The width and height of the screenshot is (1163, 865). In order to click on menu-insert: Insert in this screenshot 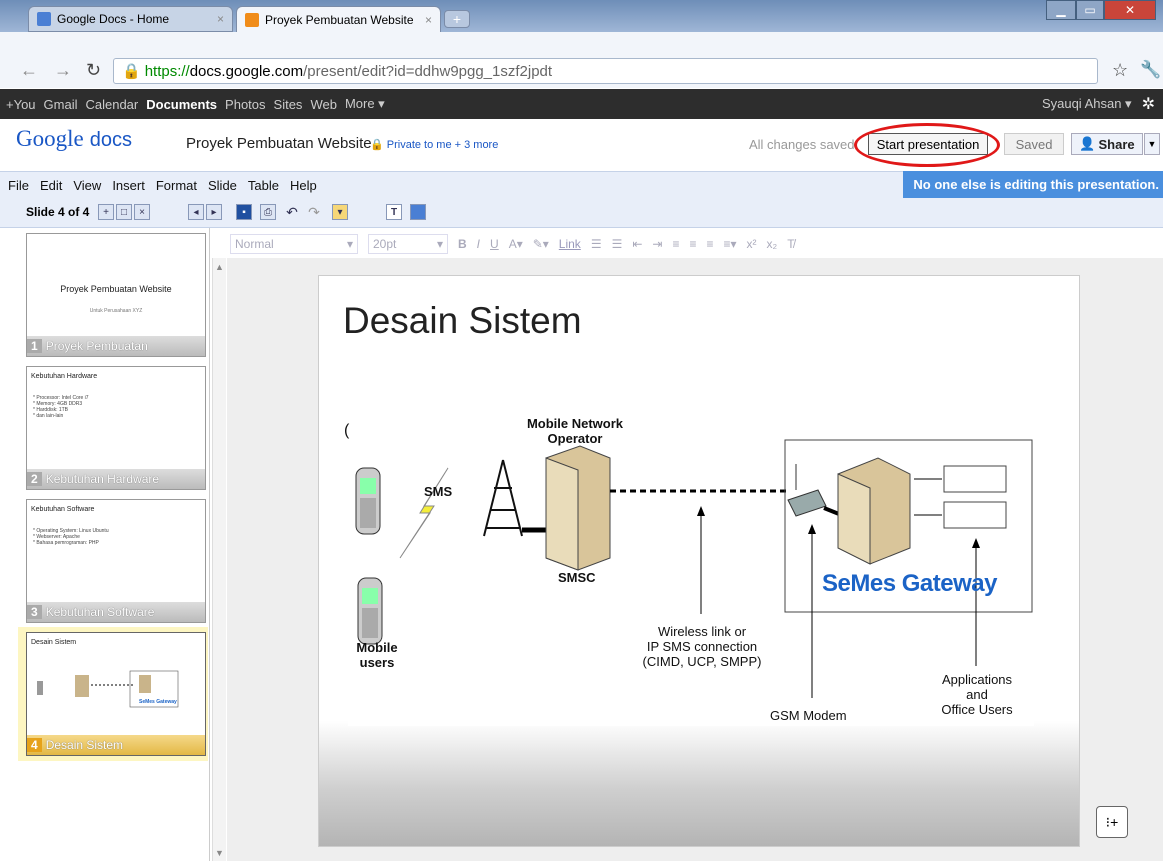, I will do `click(128, 185)`.